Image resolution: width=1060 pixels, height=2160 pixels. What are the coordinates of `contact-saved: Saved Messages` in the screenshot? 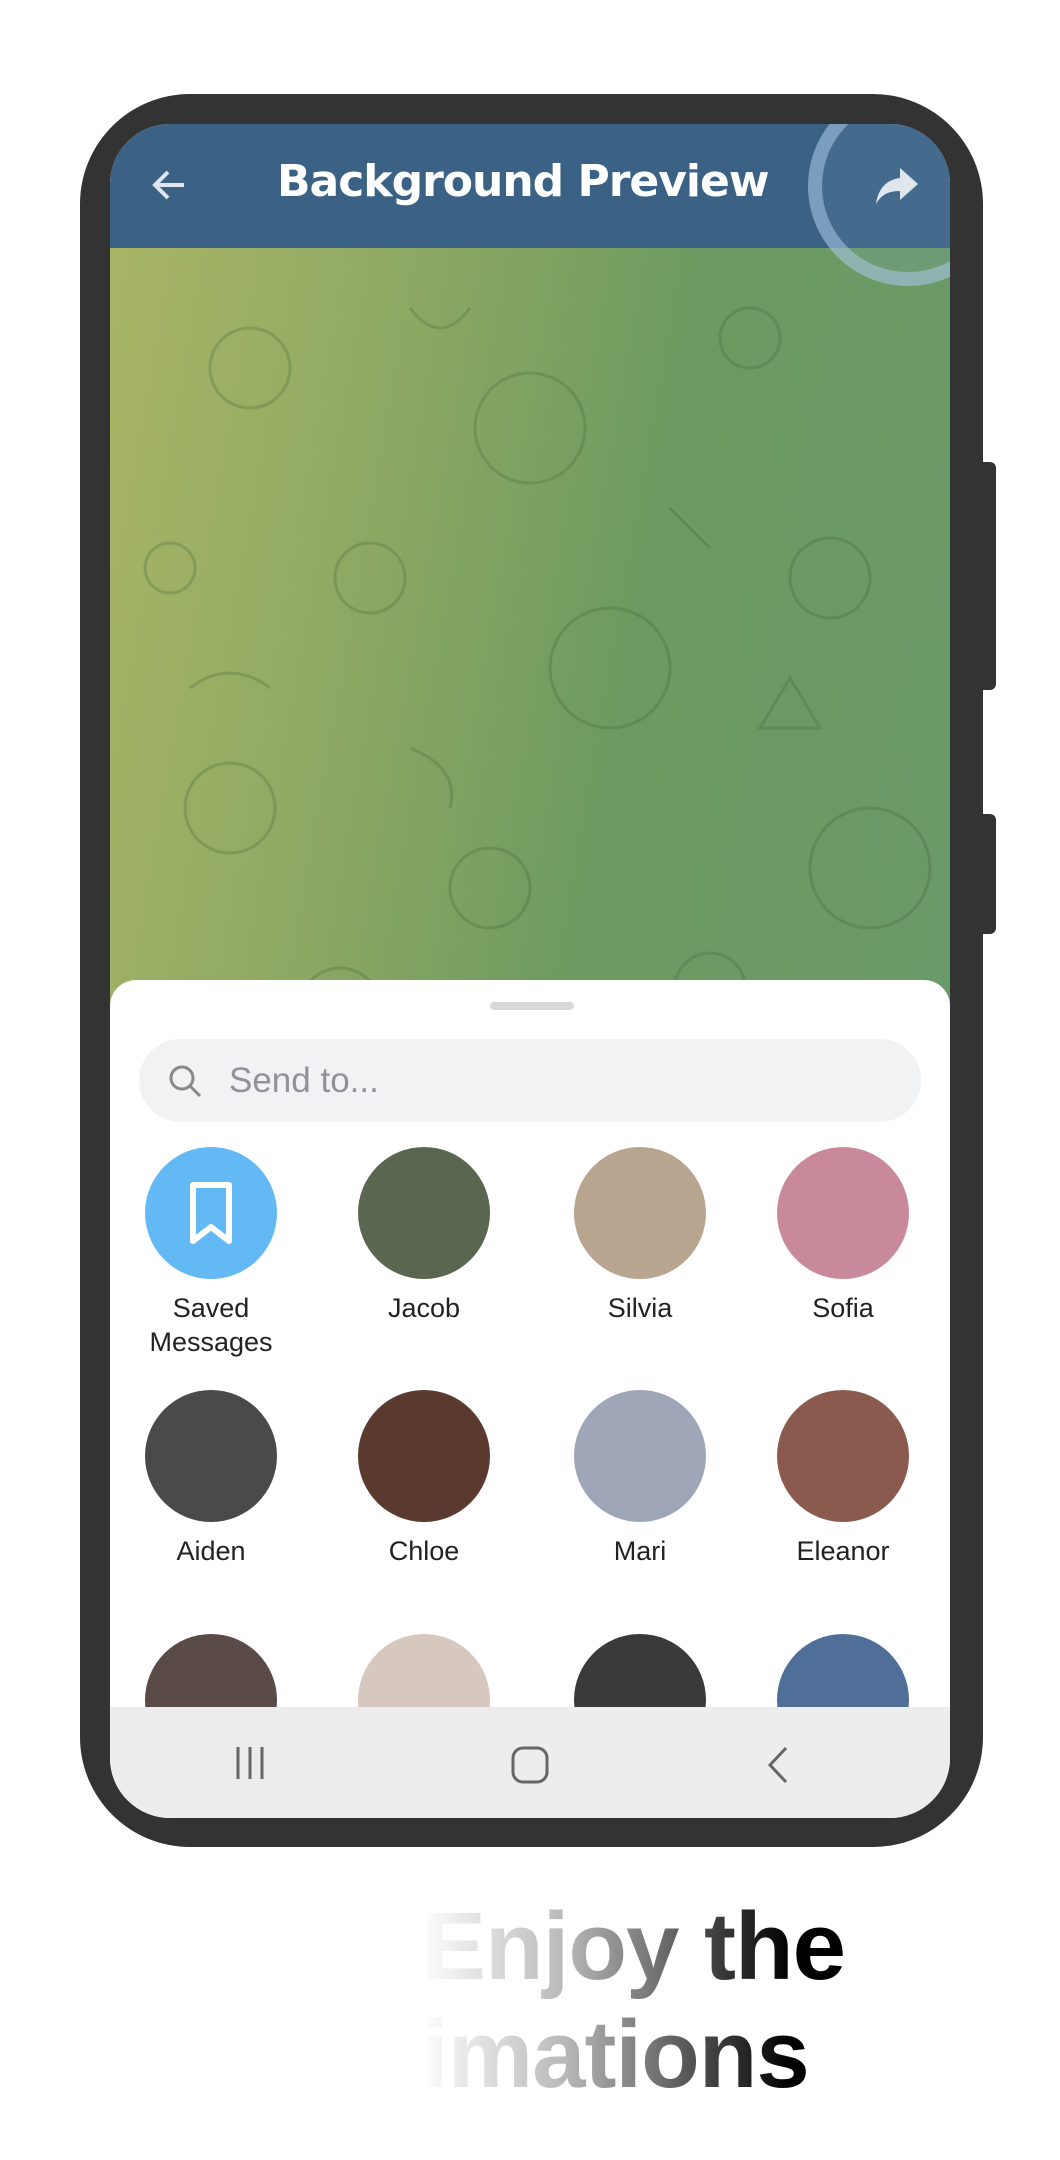 It's located at (211, 1253).